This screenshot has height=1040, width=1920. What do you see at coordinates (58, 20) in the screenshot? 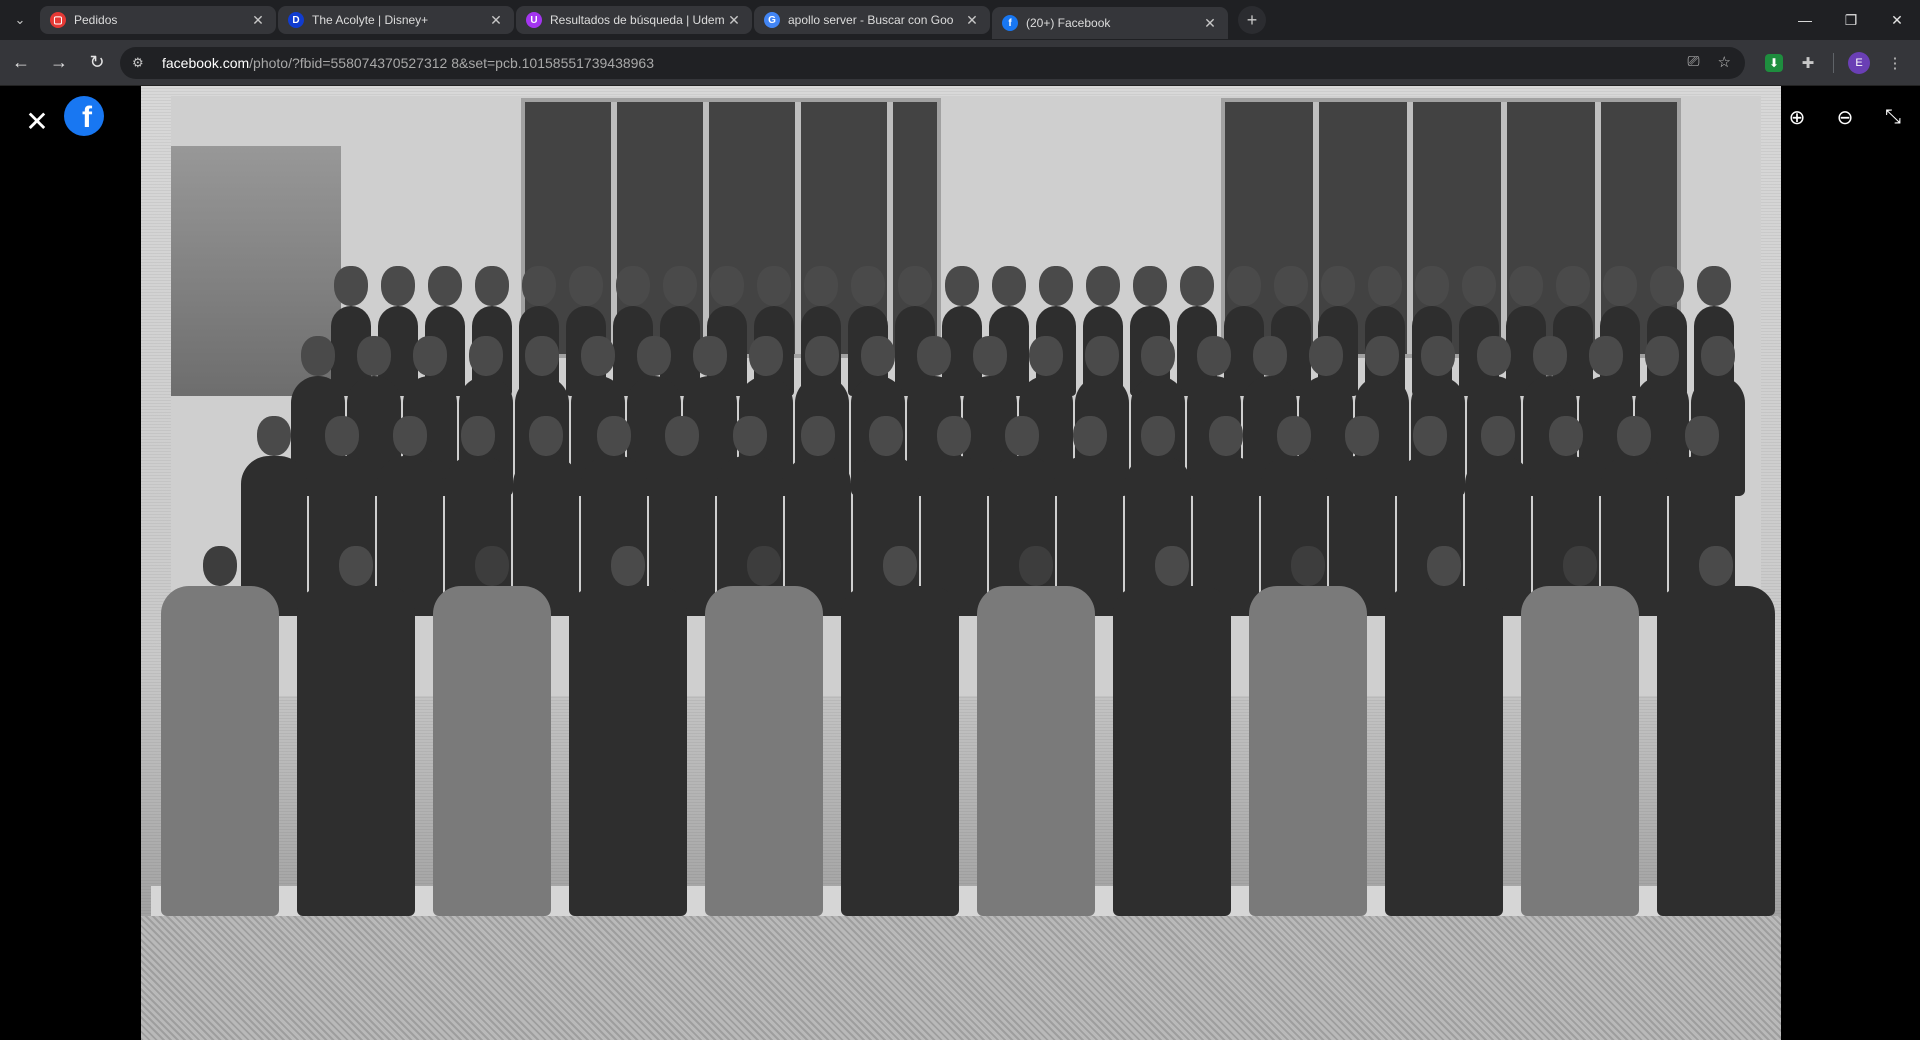
I see `pedidos-favicon-icon: ▢` at bounding box center [58, 20].